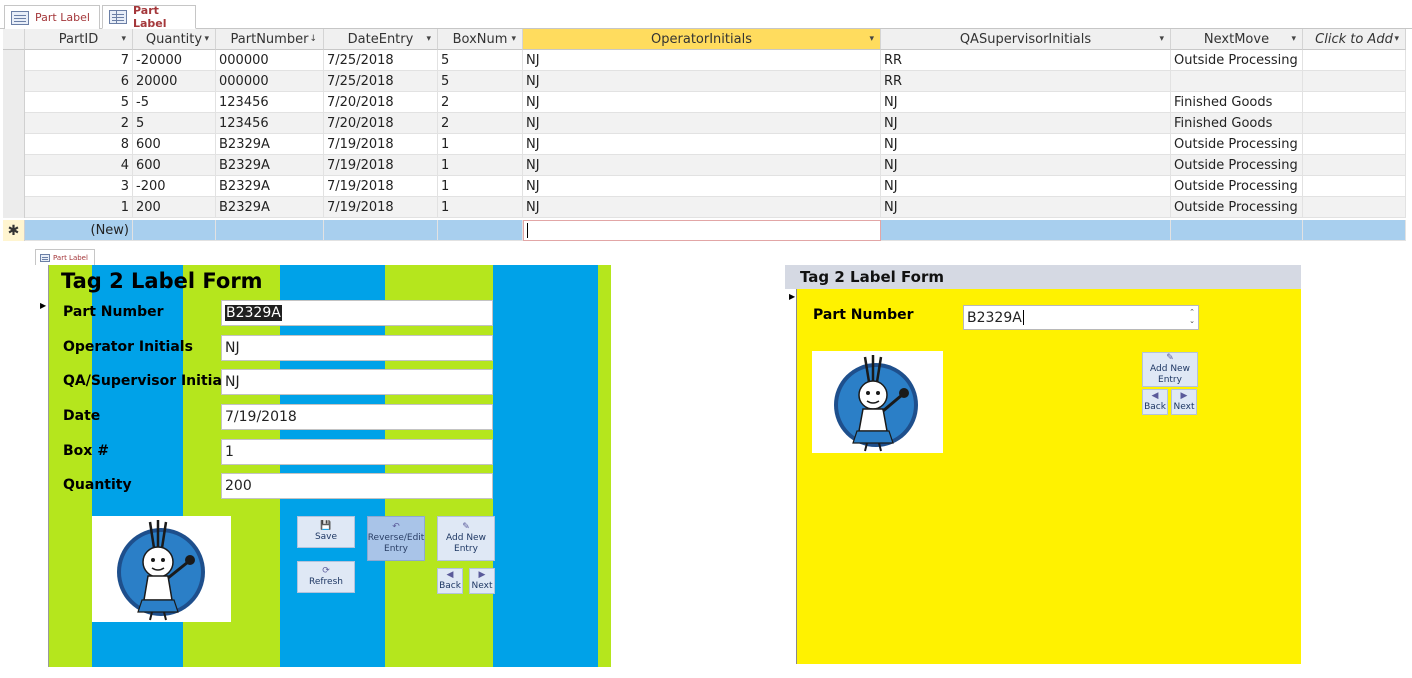 This screenshot has height=678, width=1412. I want to click on cell-boxnum: 2, so click(480, 123).